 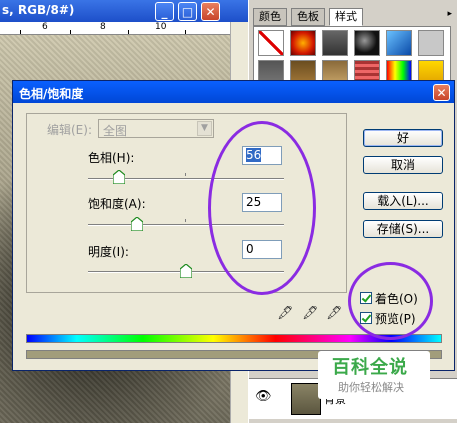 I want to click on lightness-label: 明度(I):, so click(x=108, y=252).